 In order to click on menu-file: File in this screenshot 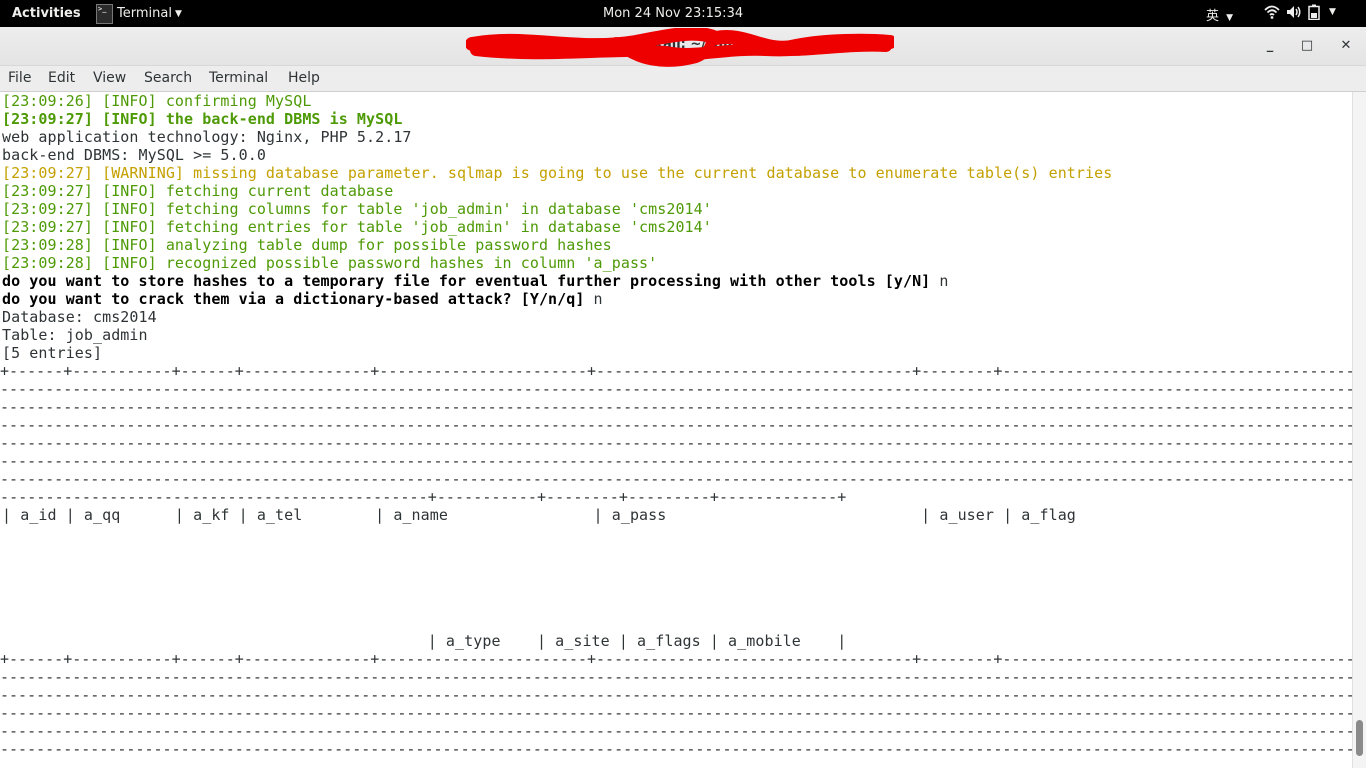, I will do `click(19, 78)`.